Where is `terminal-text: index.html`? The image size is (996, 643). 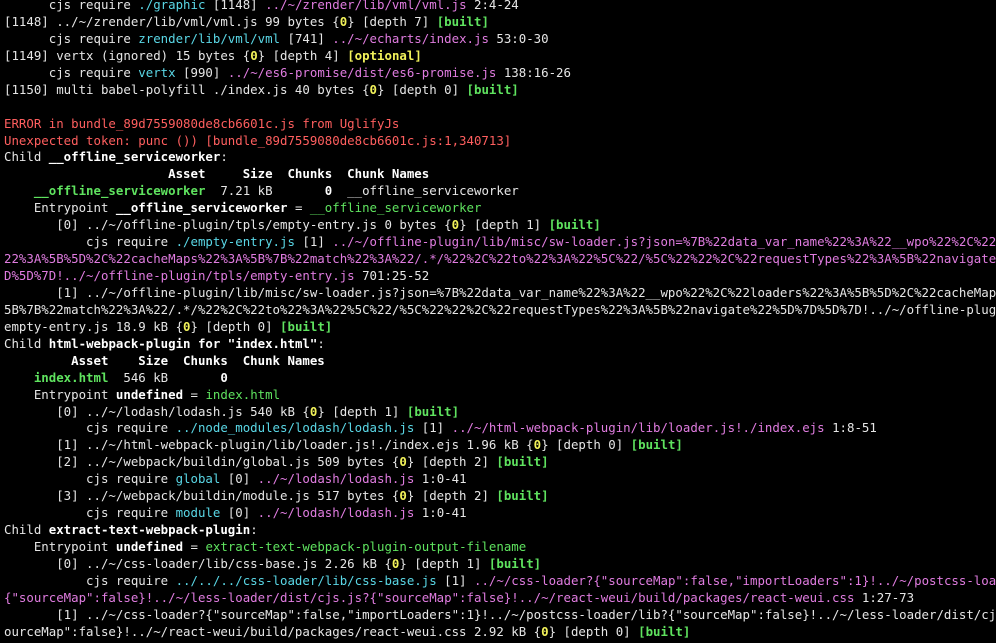 terminal-text: index.html is located at coordinates (243, 394).